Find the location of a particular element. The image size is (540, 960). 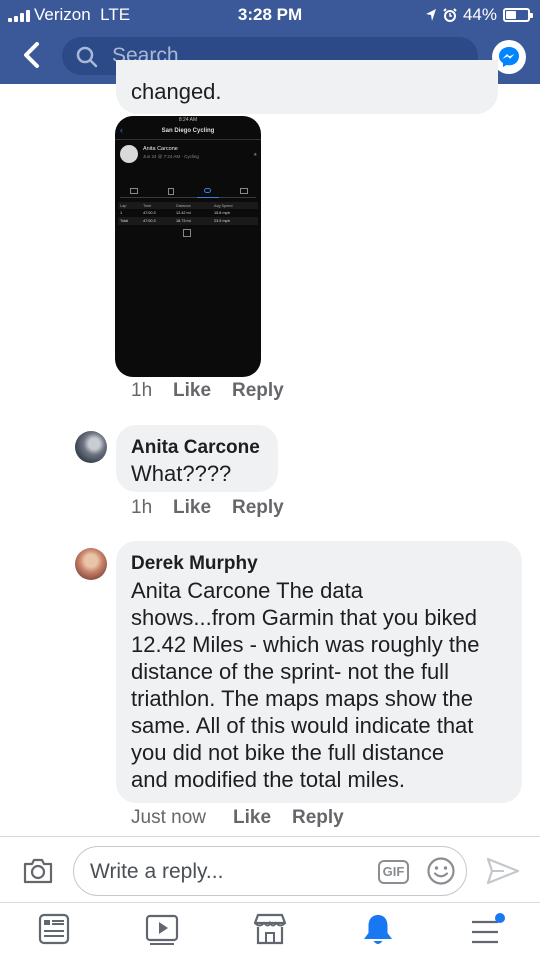

comment-text-line: shows...from Garmin that you biked is located at coordinates (304, 617).